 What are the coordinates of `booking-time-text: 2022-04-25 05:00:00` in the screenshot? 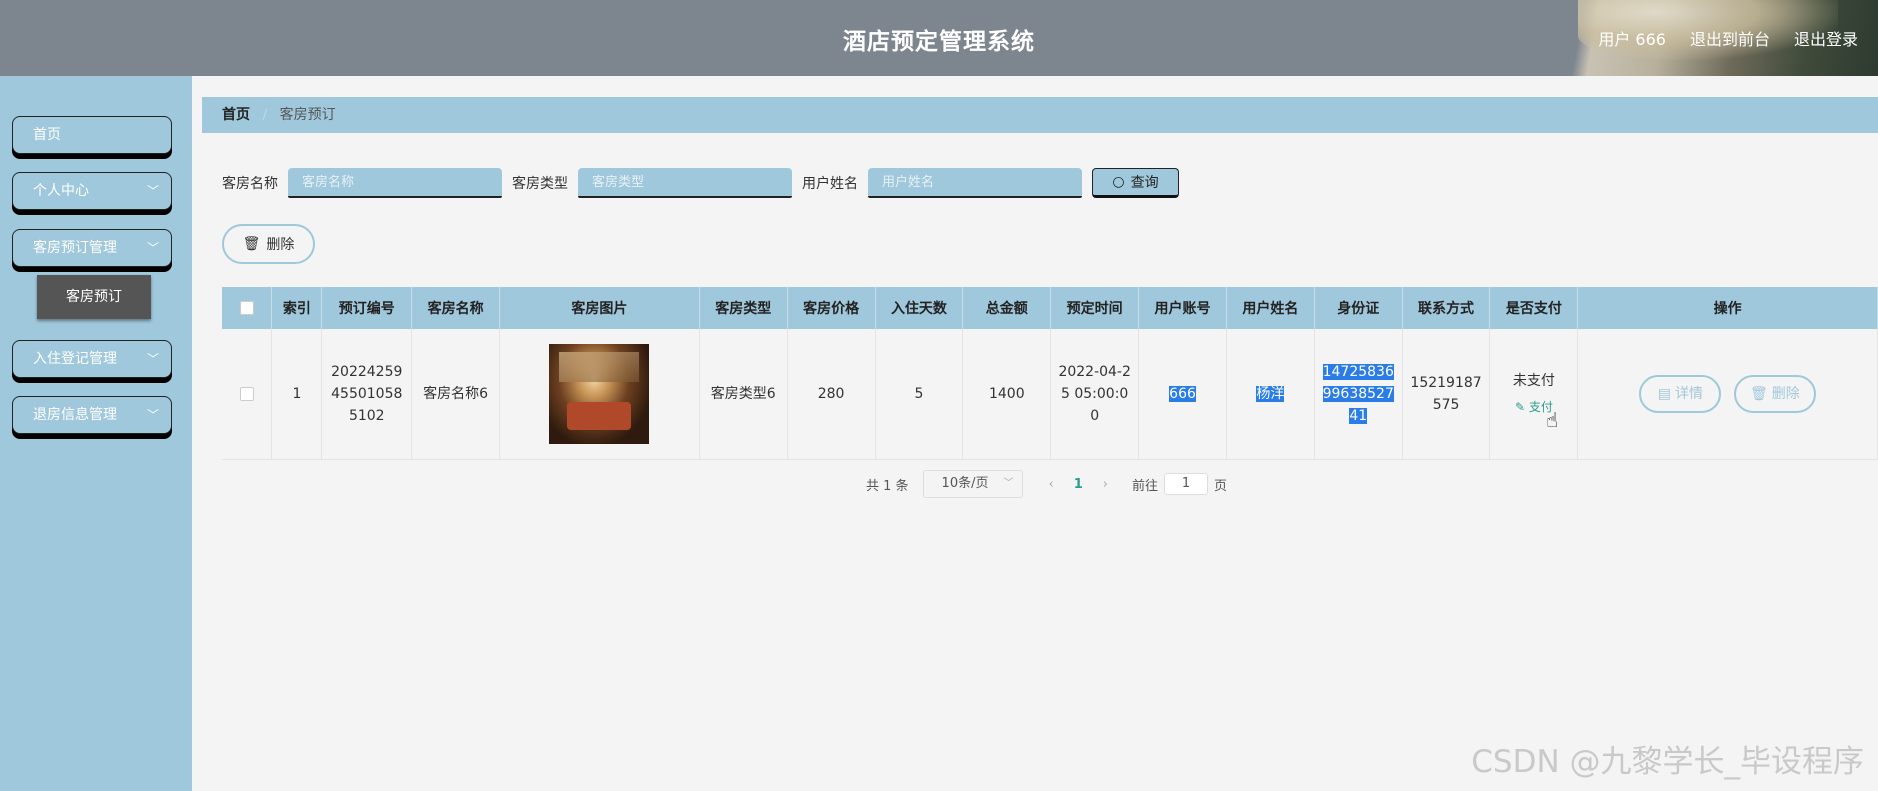 It's located at (1094, 393).